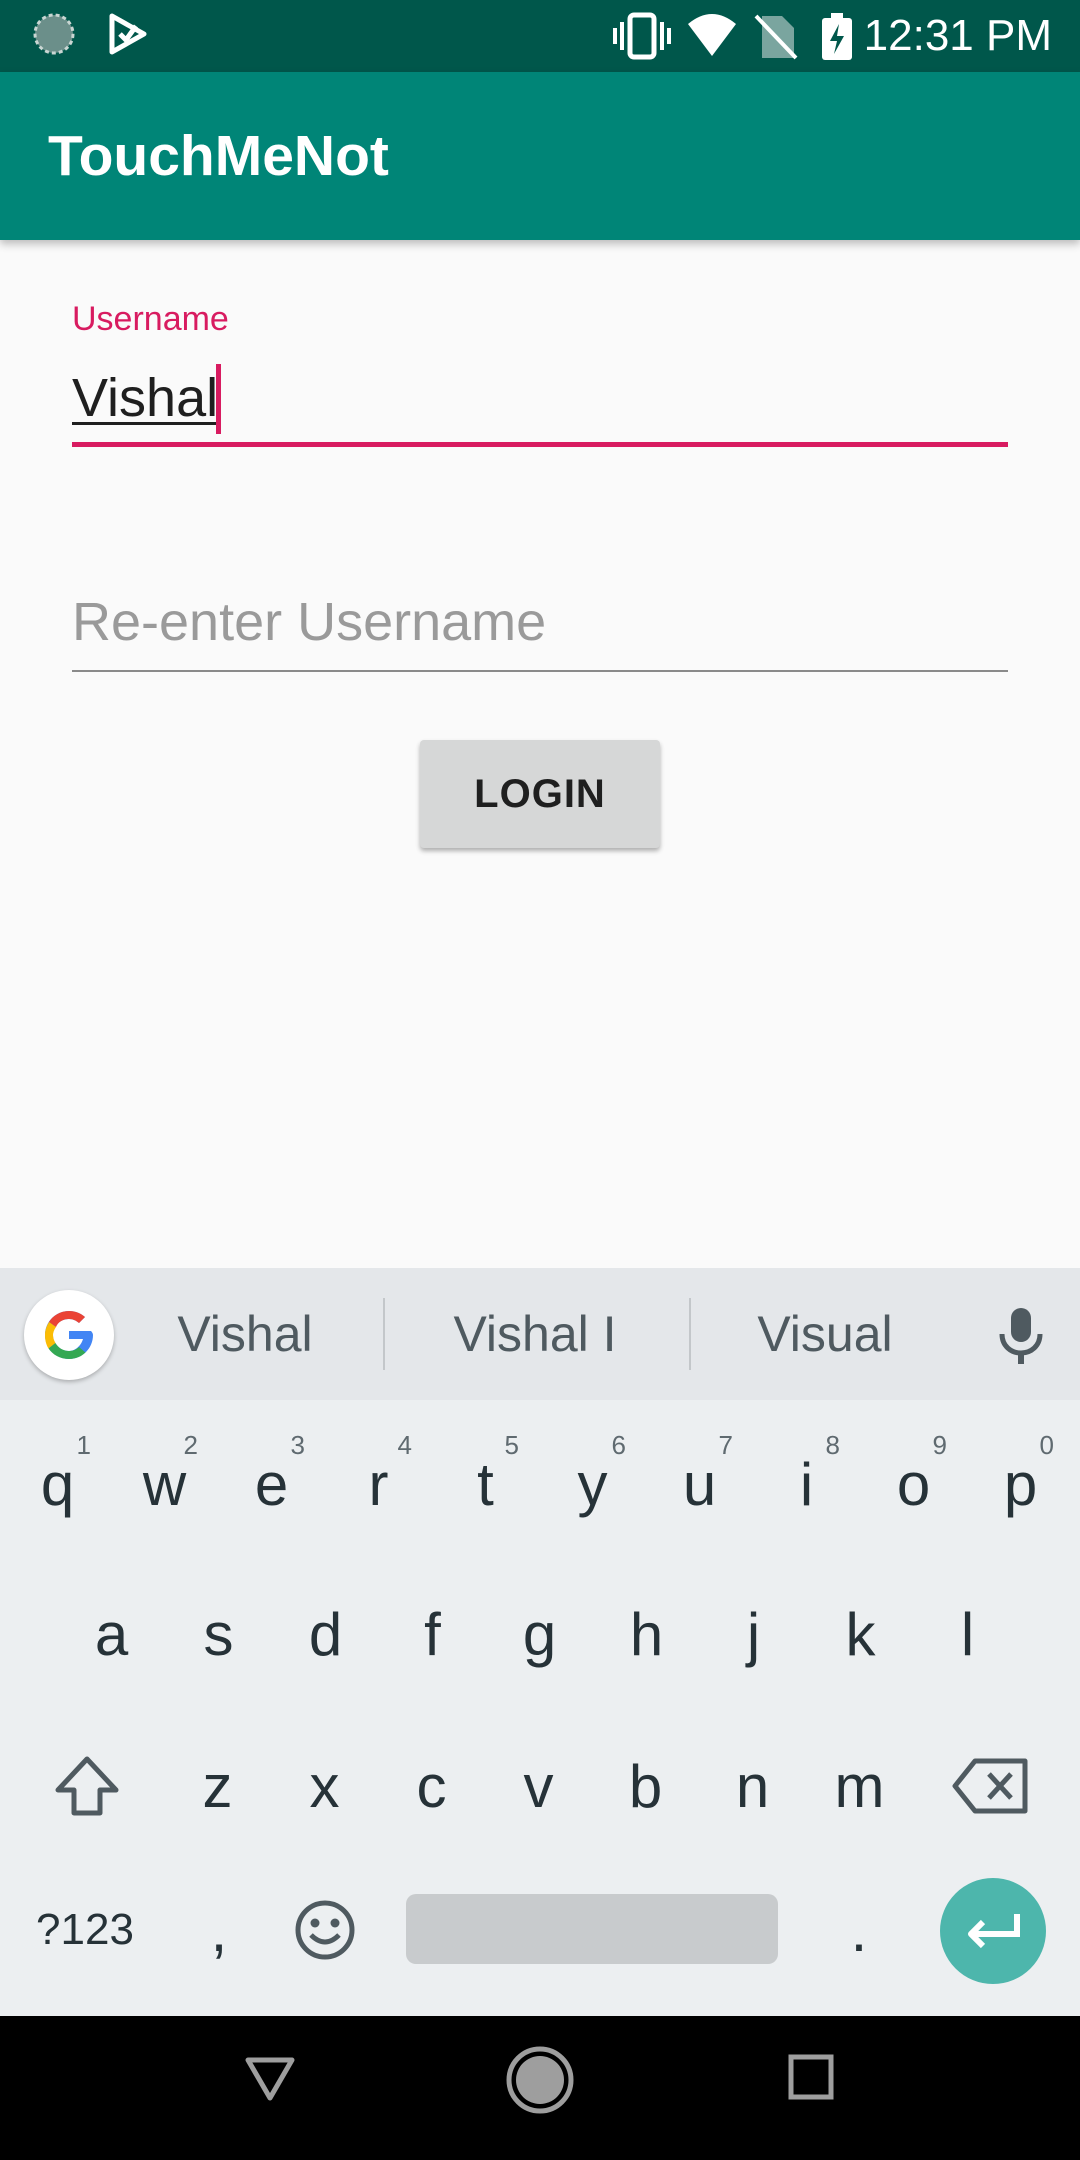 This screenshot has width=1080, height=2160. What do you see at coordinates (431, 1786) in the screenshot?
I see `key-c: c` at bounding box center [431, 1786].